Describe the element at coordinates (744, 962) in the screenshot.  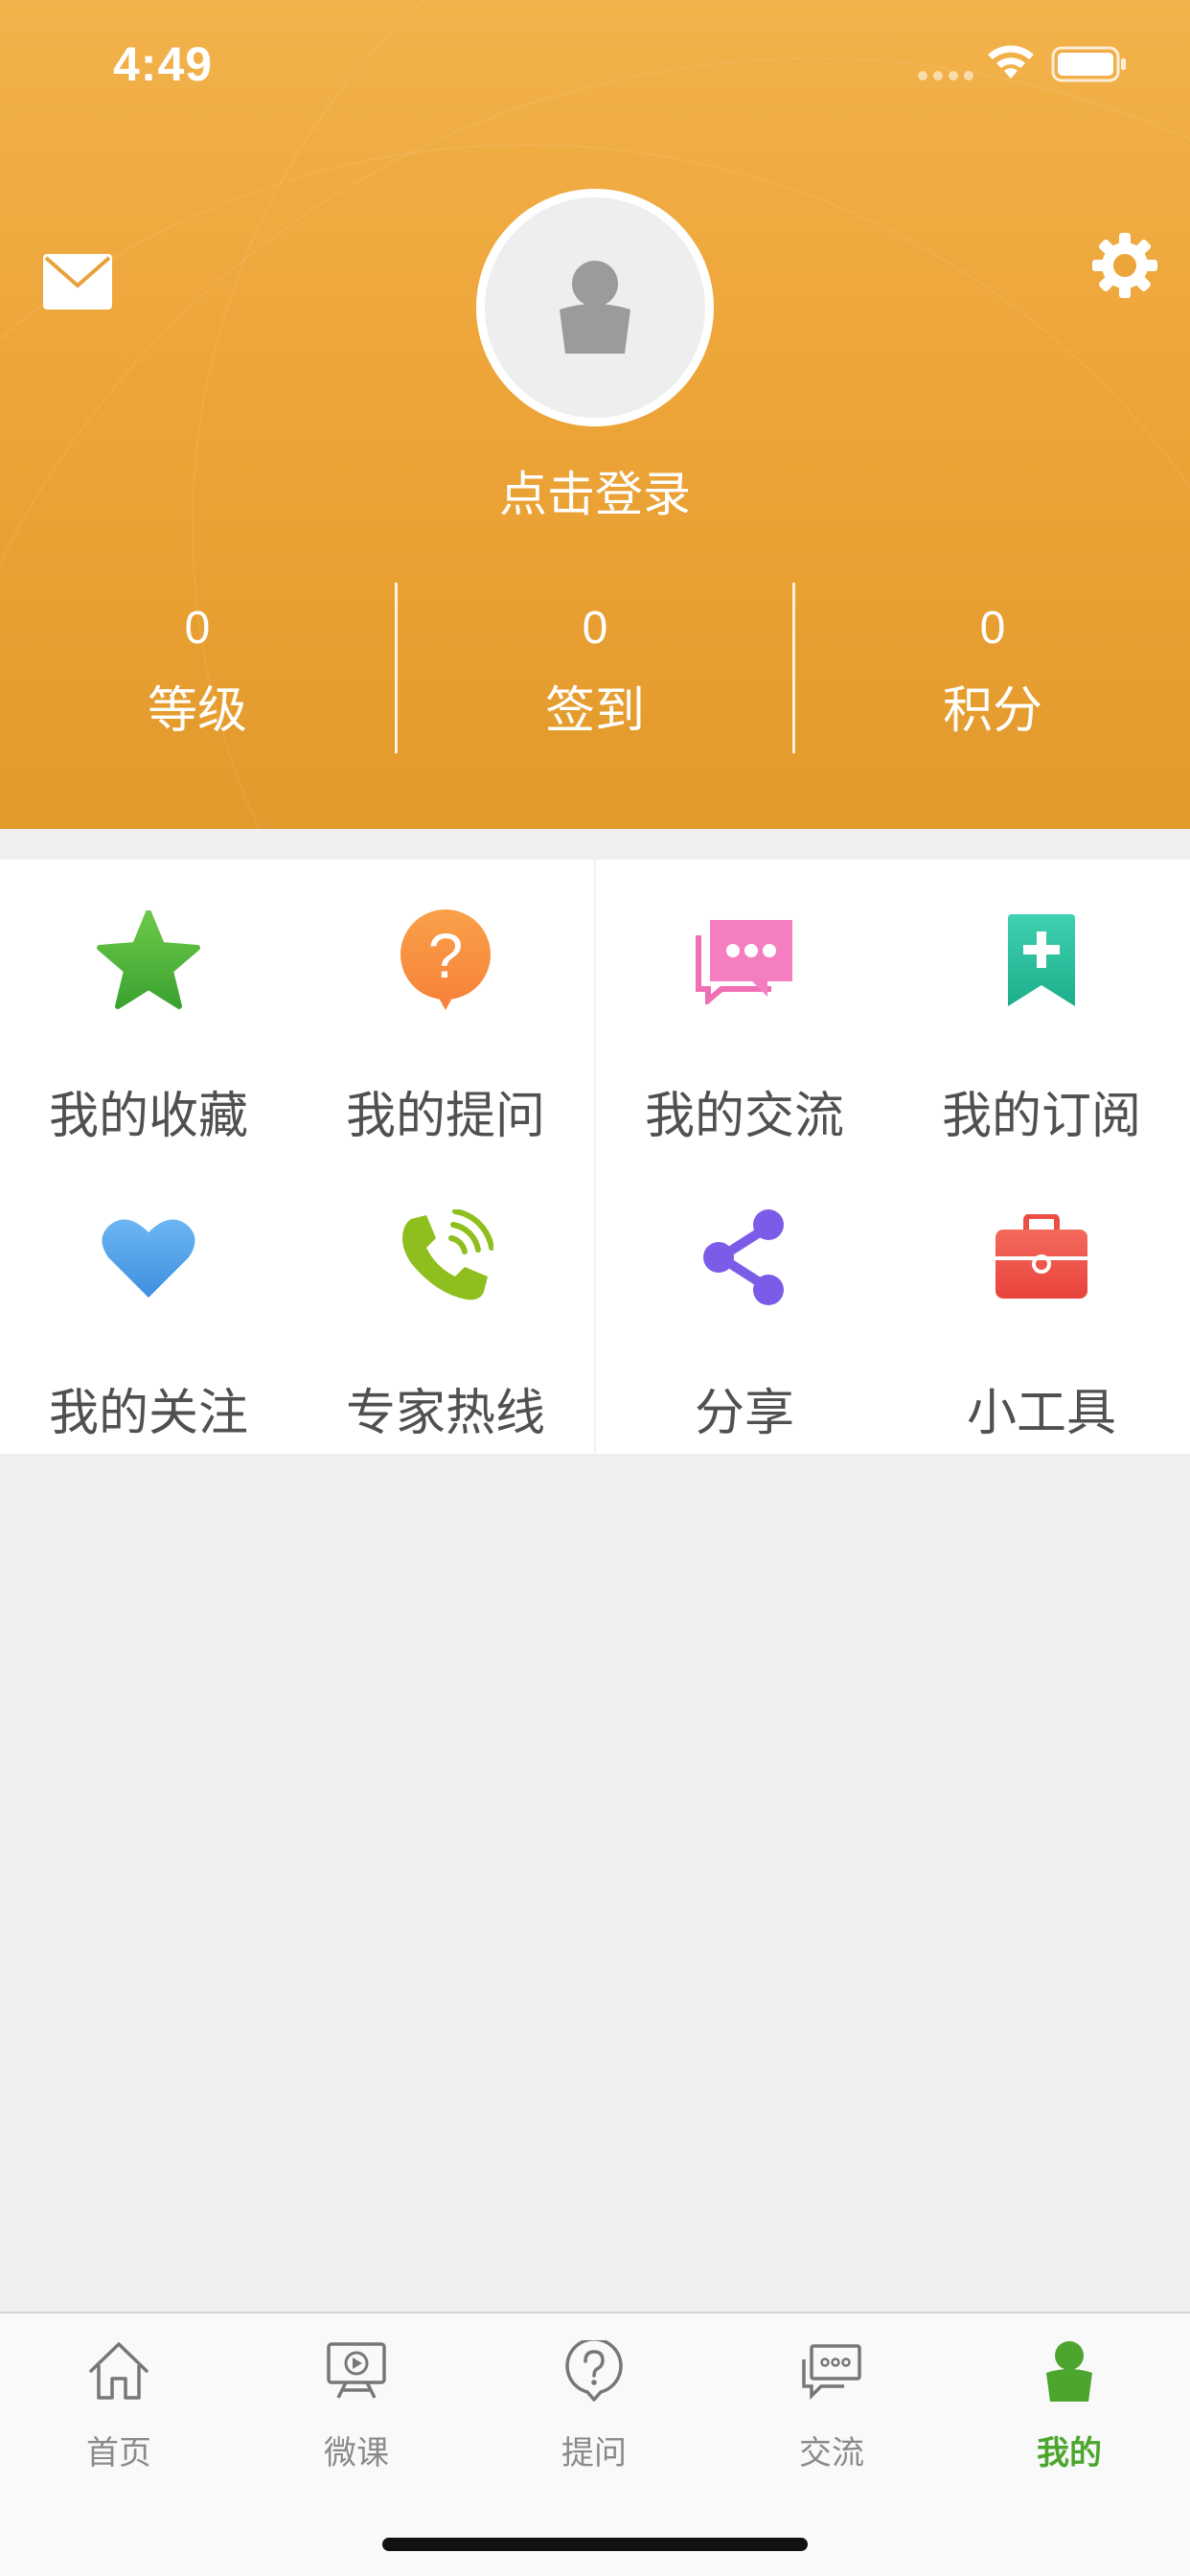
I see `chat-bubbles-icon` at that location.